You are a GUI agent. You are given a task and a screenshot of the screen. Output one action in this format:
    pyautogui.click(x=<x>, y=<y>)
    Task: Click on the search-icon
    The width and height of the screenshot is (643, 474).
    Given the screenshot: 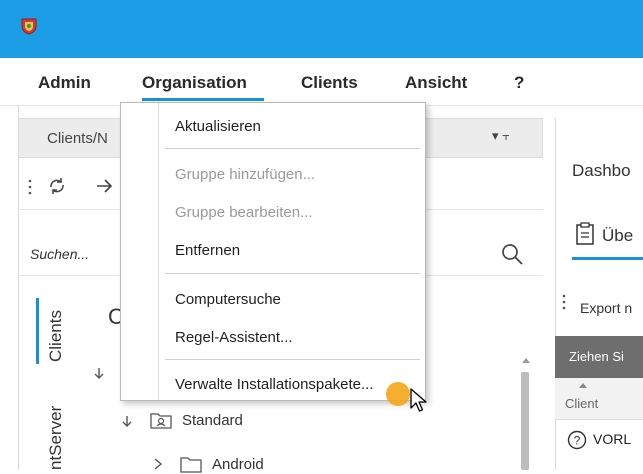 What is the action you would take?
    pyautogui.click(x=512, y=254)
    